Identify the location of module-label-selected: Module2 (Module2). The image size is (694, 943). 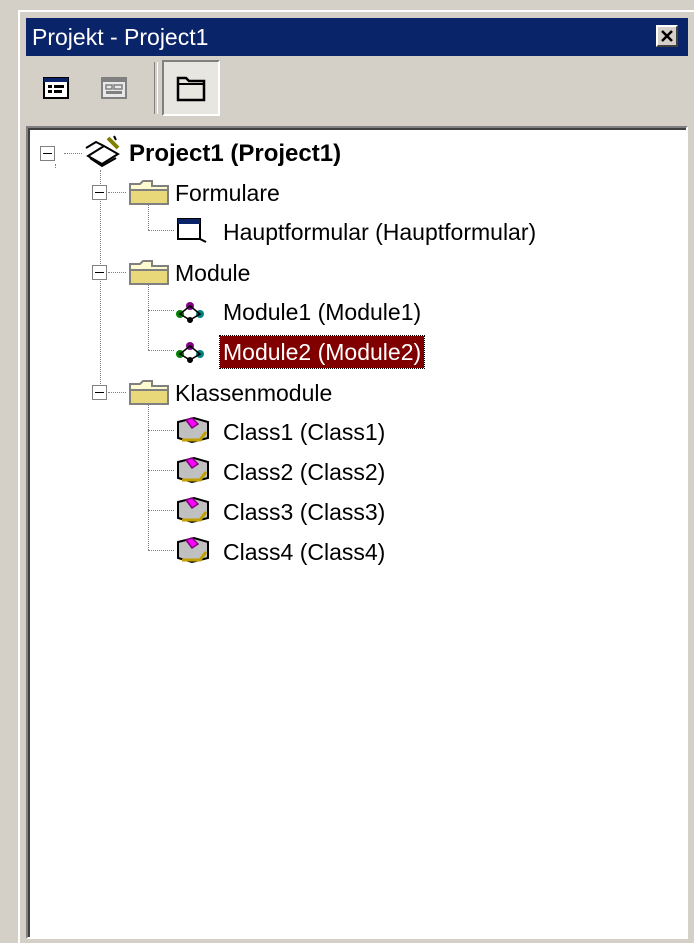
(322, 352).